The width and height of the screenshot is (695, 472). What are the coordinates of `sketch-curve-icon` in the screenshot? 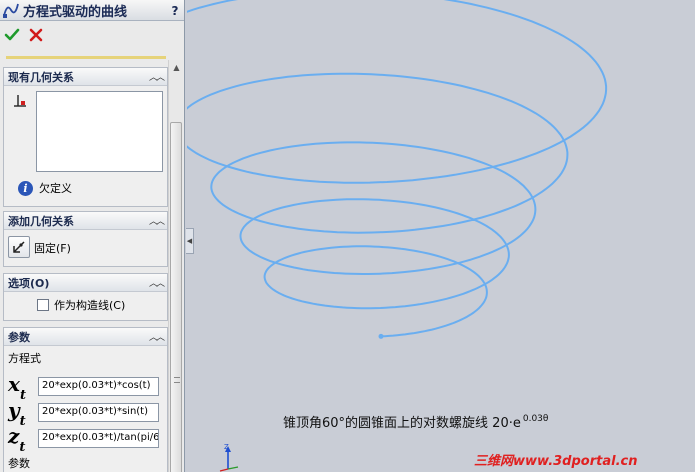 It's located at (11, 10).